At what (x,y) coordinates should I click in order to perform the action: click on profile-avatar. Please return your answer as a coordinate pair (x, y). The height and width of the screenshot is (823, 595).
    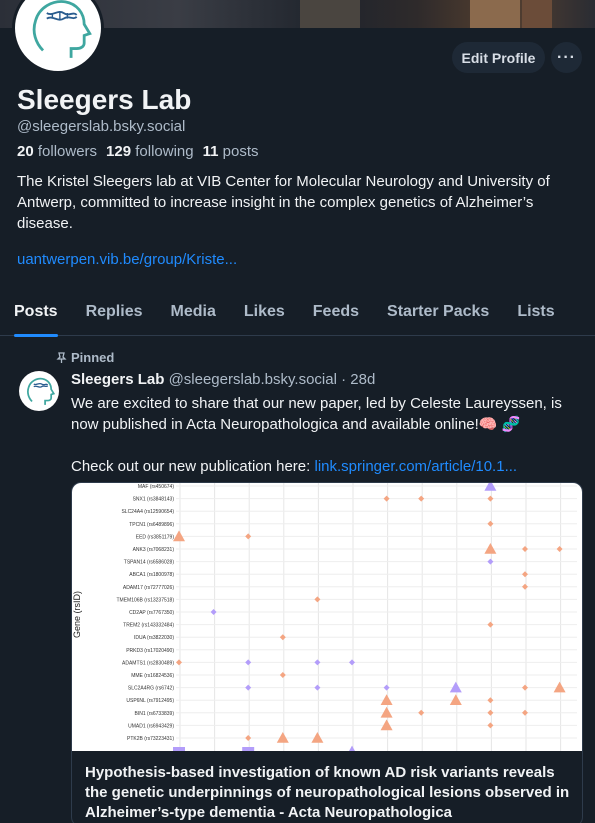
    Looking at the image, I should click on (58, 37).